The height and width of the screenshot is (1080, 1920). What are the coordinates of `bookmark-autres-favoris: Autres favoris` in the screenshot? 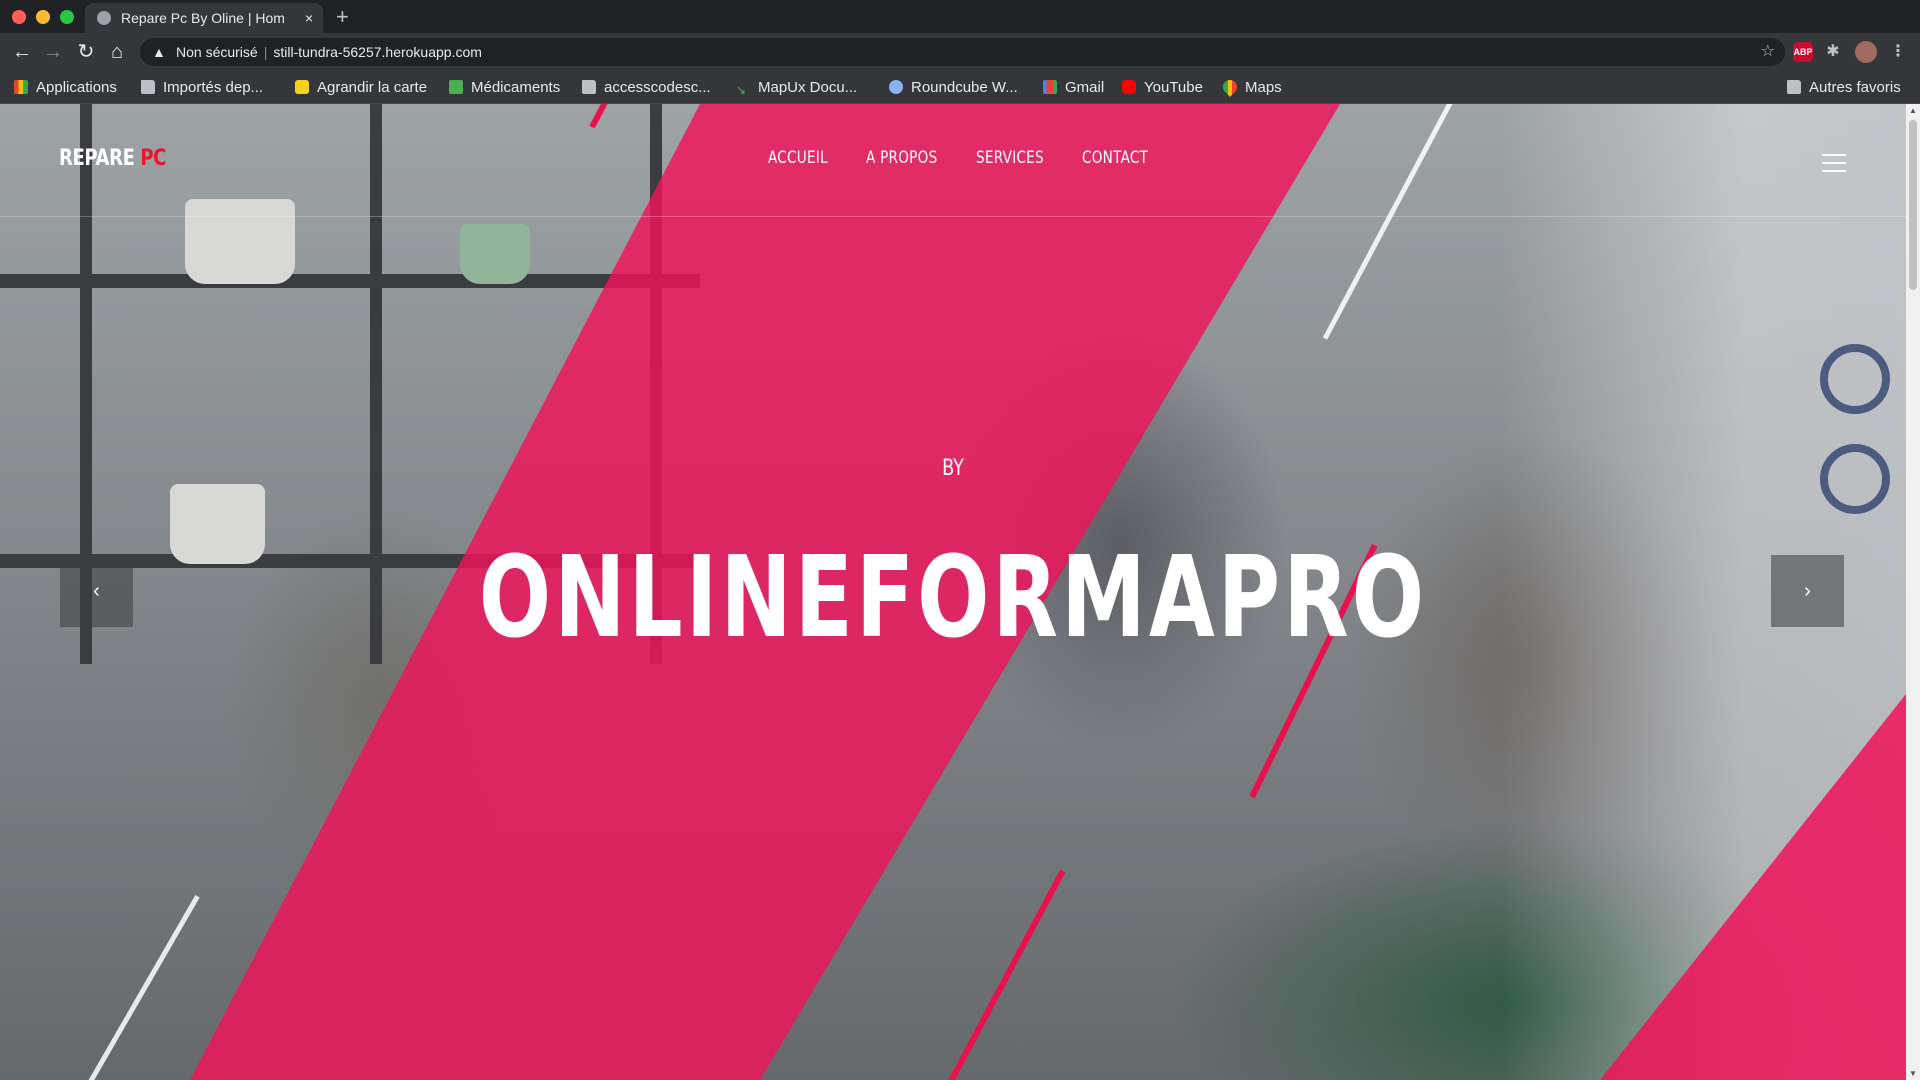 It's located at (1844, 87).